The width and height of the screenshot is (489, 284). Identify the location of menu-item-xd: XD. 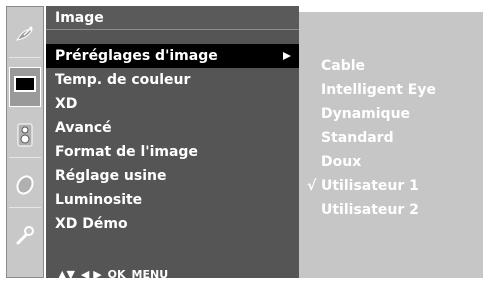
(172, 104).